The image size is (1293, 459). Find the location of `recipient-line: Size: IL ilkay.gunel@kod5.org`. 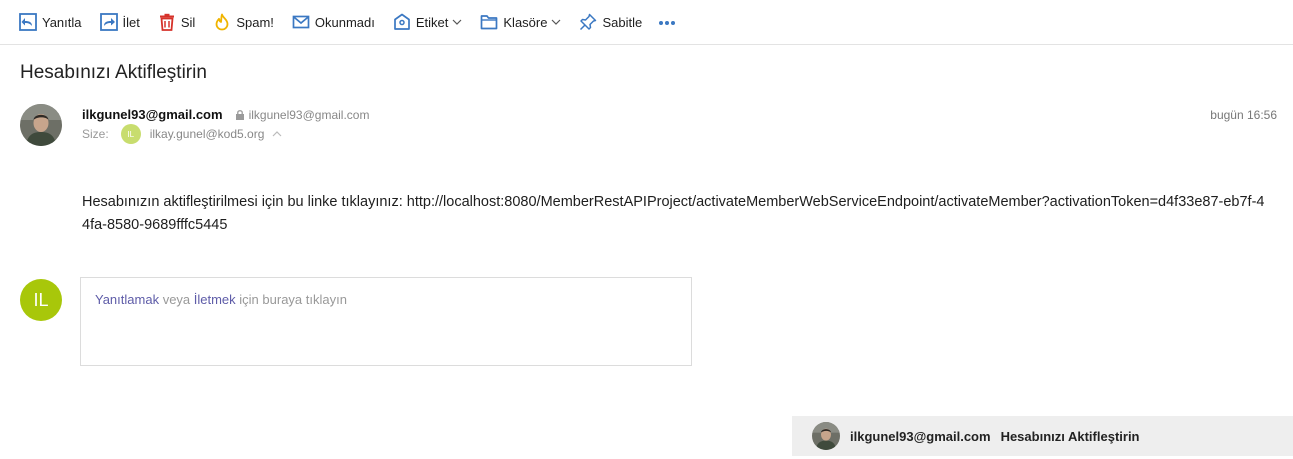

recipient-line: Size: IL ilkay.gunel@kod5.org is located at coordinates (182, 134).